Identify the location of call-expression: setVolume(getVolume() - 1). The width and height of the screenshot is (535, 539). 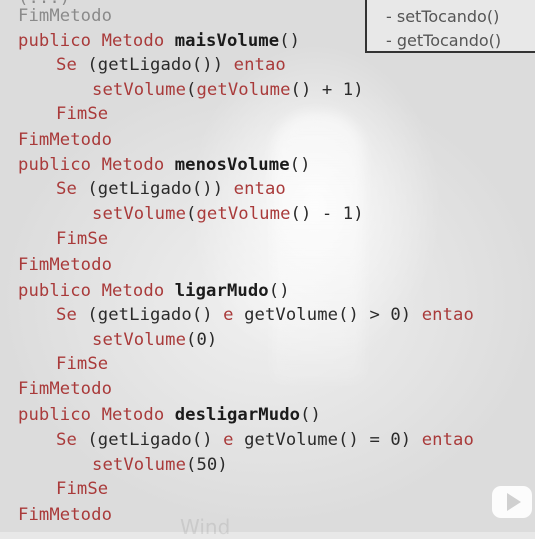
(228, 214).